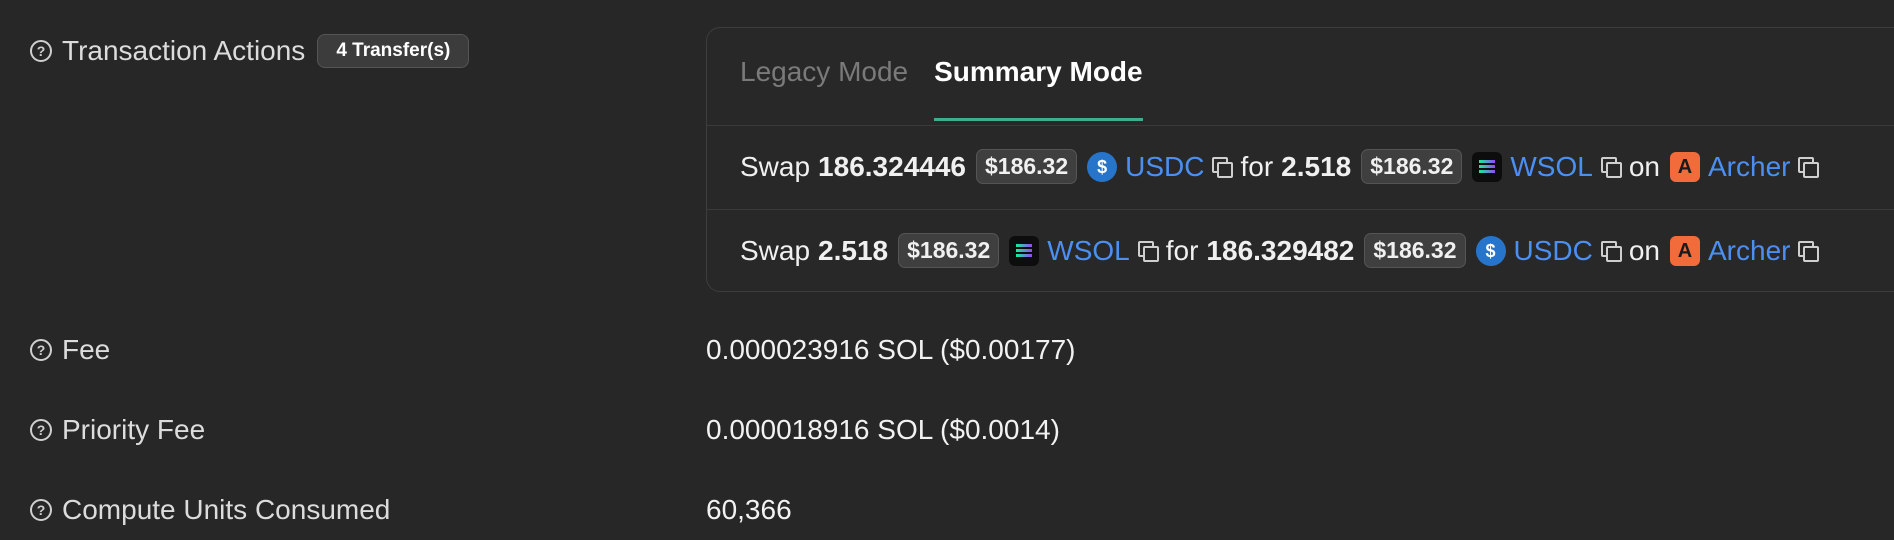  What do you see at coordinates (393, 51) in the screenshot?
I see `transfer-count-badge: 4 Transfer(s)` at bounding box center [393, 51].